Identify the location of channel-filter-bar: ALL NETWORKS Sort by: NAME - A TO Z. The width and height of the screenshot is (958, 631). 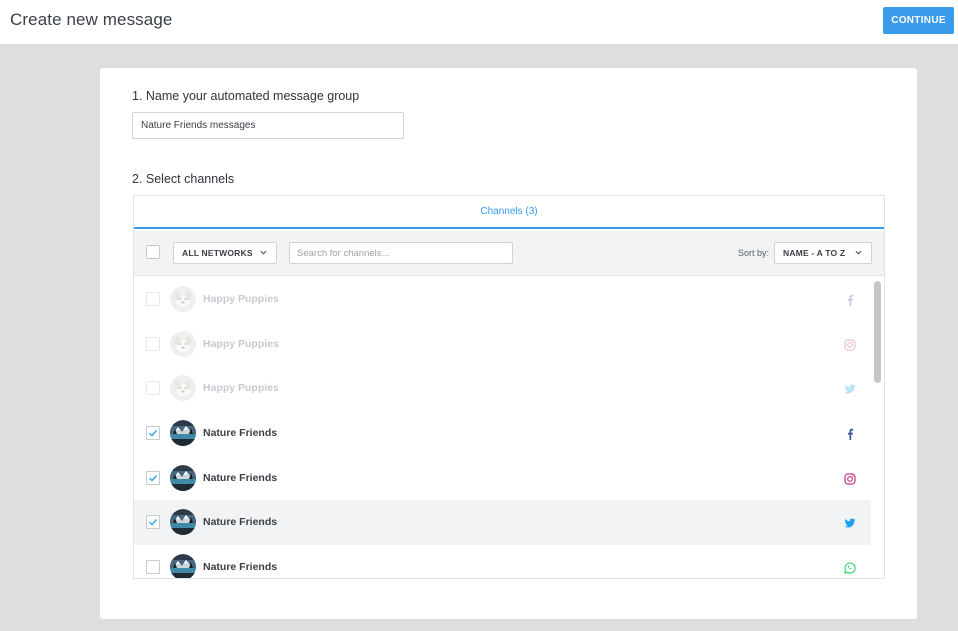
(509, 253).